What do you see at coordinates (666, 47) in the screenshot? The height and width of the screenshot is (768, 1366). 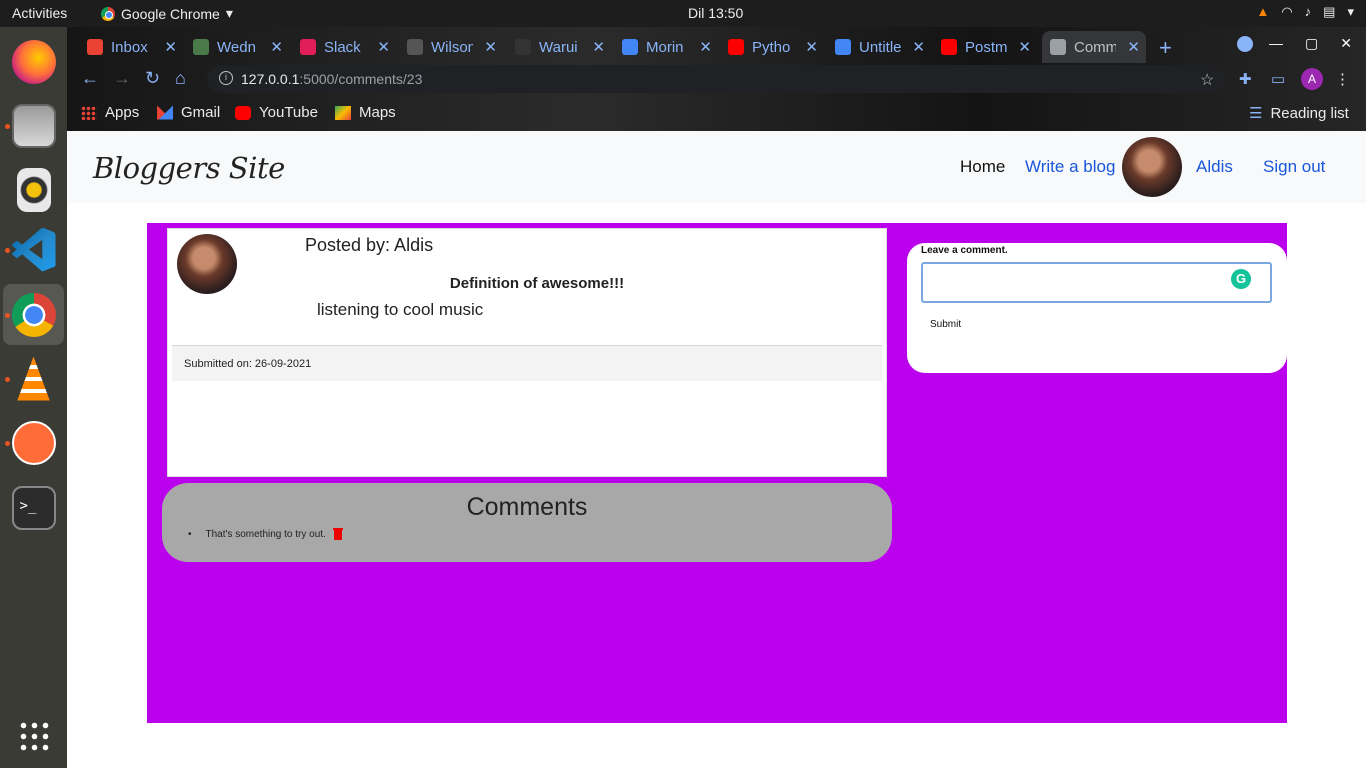 I see `tab-5: Morin ✕` at bounding box center [666, 47].